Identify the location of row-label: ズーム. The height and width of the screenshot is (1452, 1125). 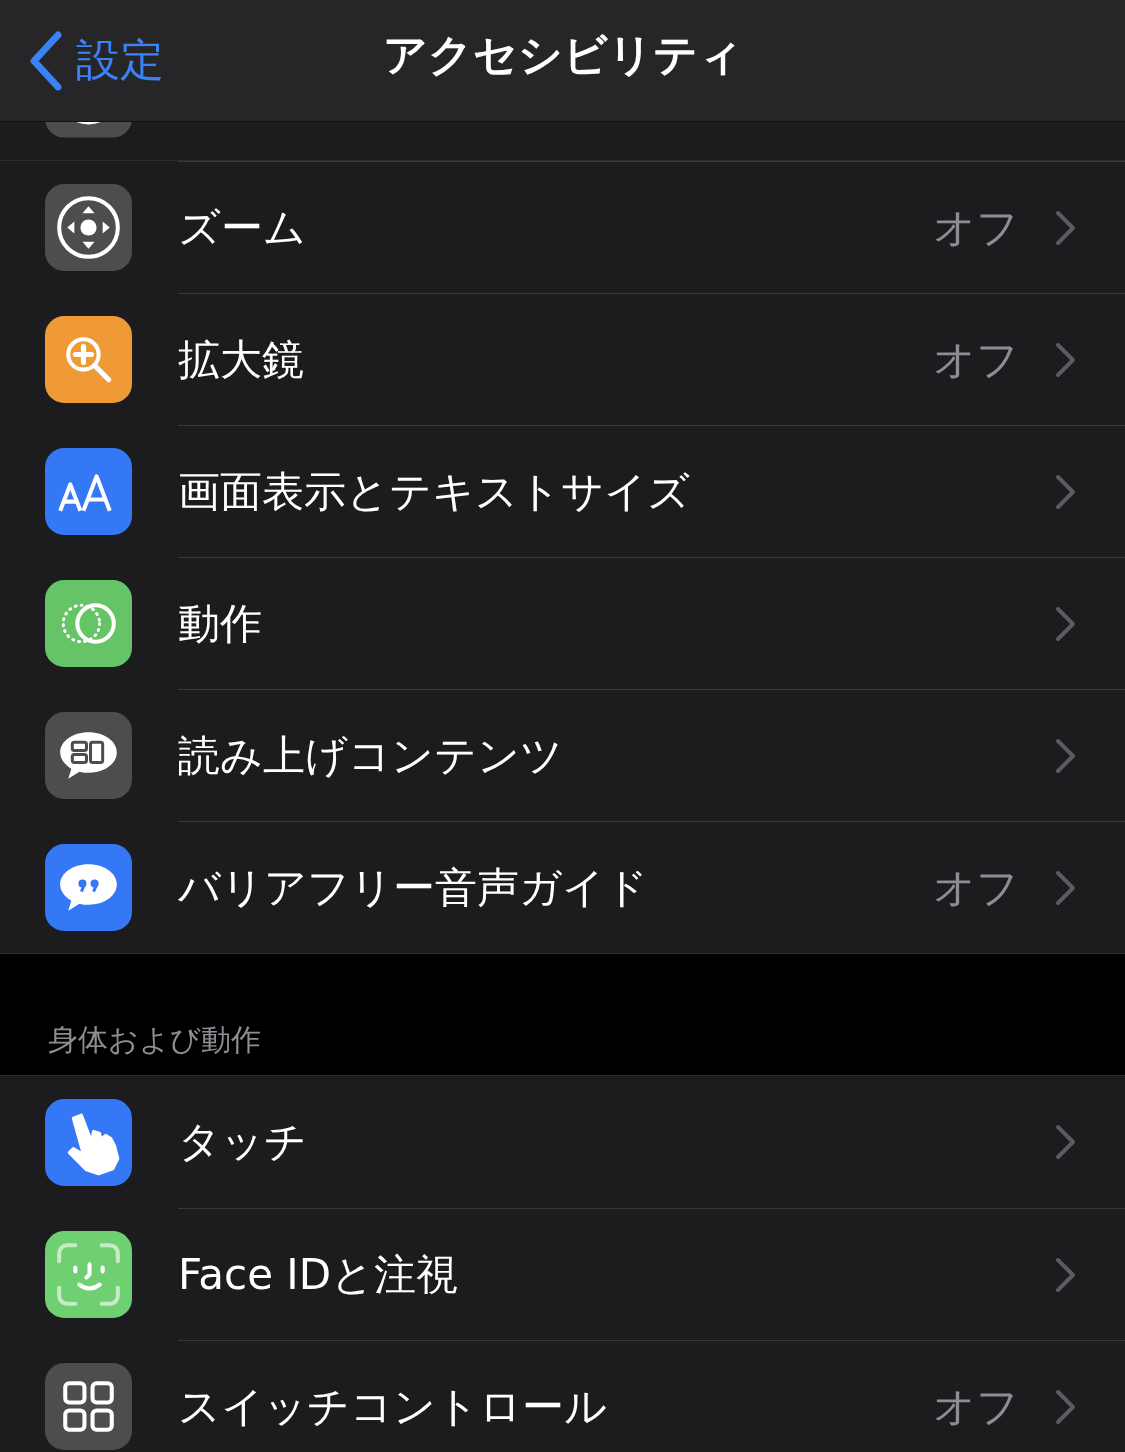
(242, 227).